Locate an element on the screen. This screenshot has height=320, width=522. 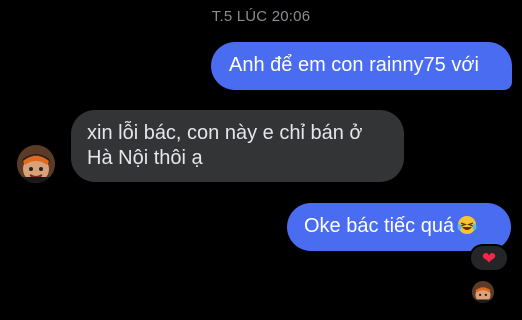
message-text: Anh để em con rainny75 với is located at coordinates (354, 65).